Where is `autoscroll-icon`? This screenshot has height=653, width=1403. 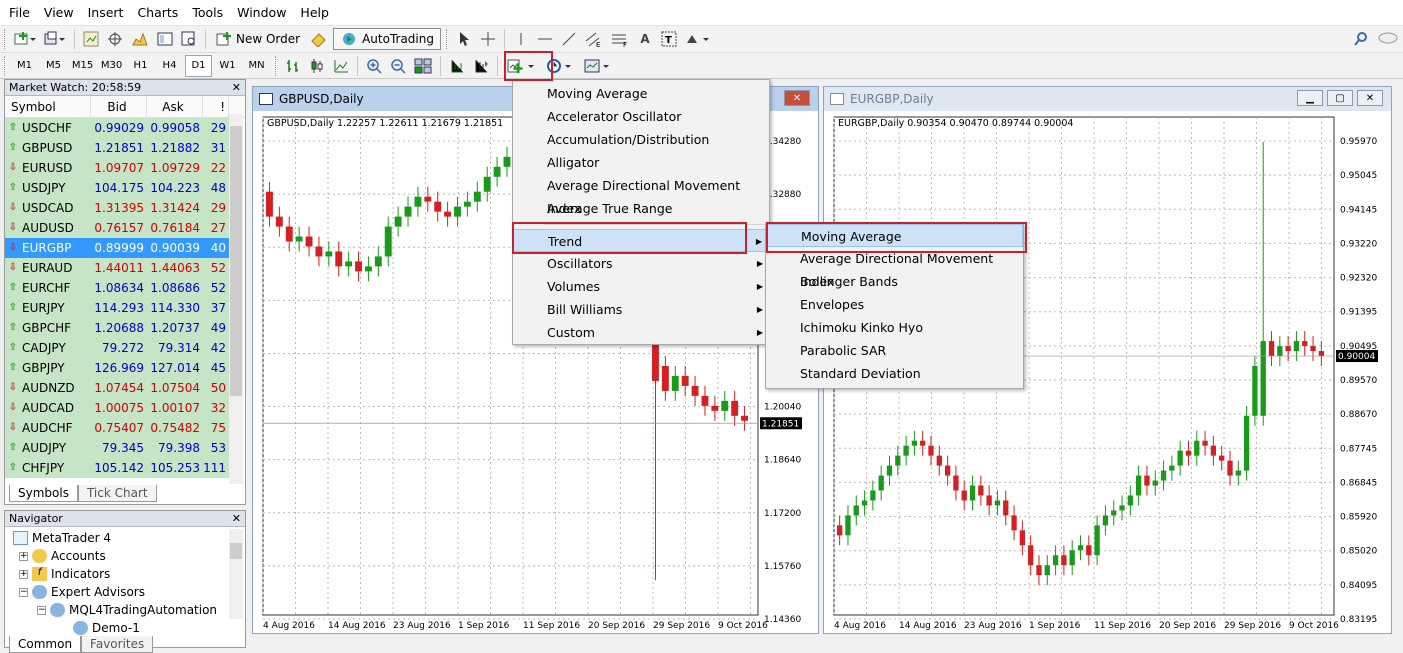
autoscroll-icon is located at coordinates (481, 66).